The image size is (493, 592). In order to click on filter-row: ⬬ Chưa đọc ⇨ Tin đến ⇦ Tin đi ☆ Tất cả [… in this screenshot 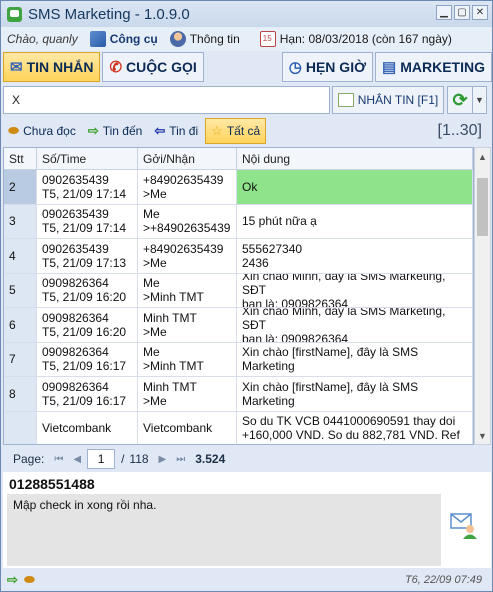, I will do `click(246, 131)`.